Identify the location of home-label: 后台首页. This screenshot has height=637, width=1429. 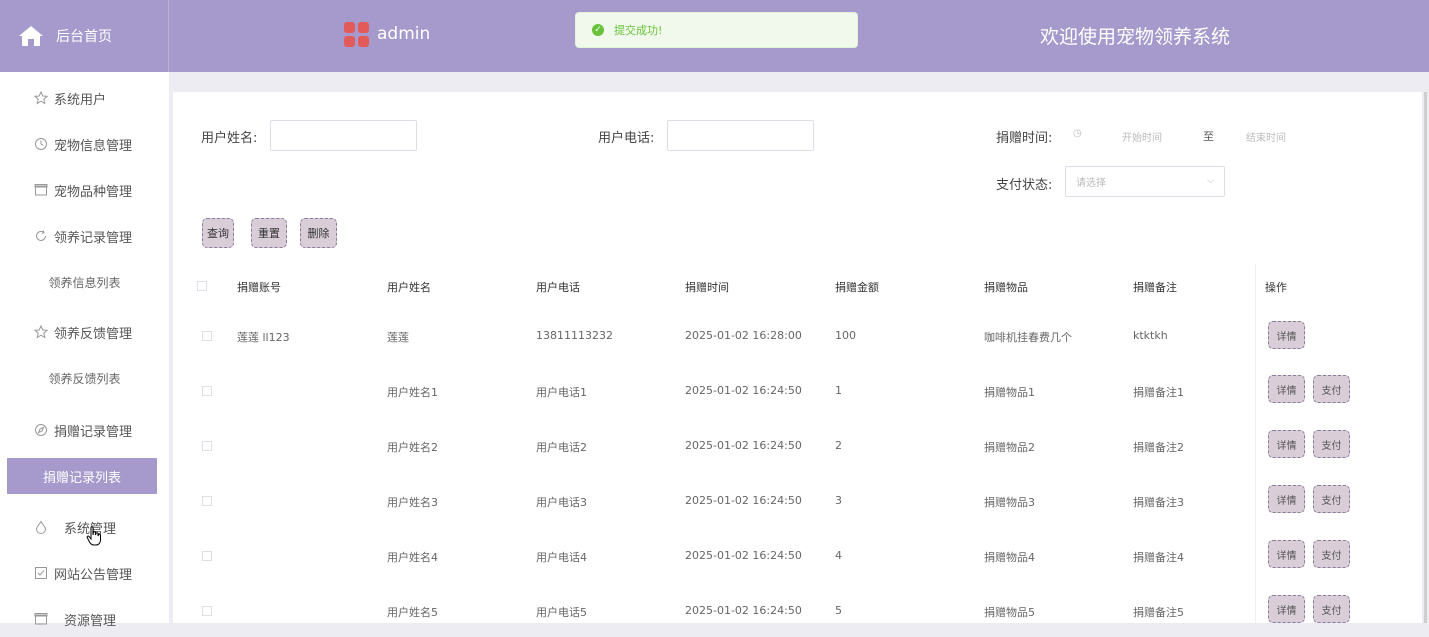
(84, 37).